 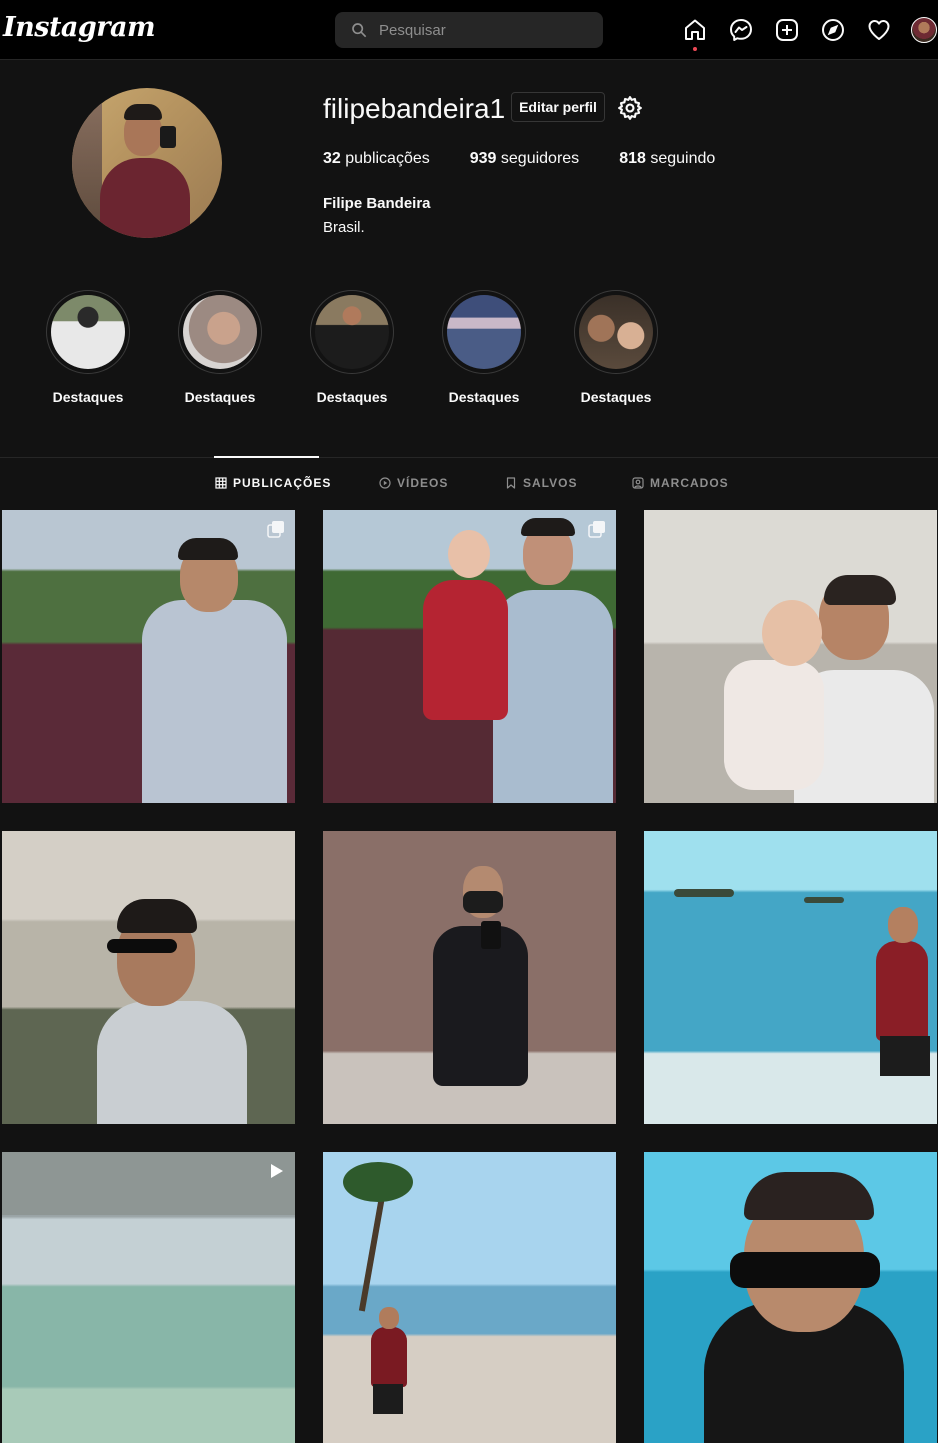 I want to click on grid-icon, so click(x=221, y=483).